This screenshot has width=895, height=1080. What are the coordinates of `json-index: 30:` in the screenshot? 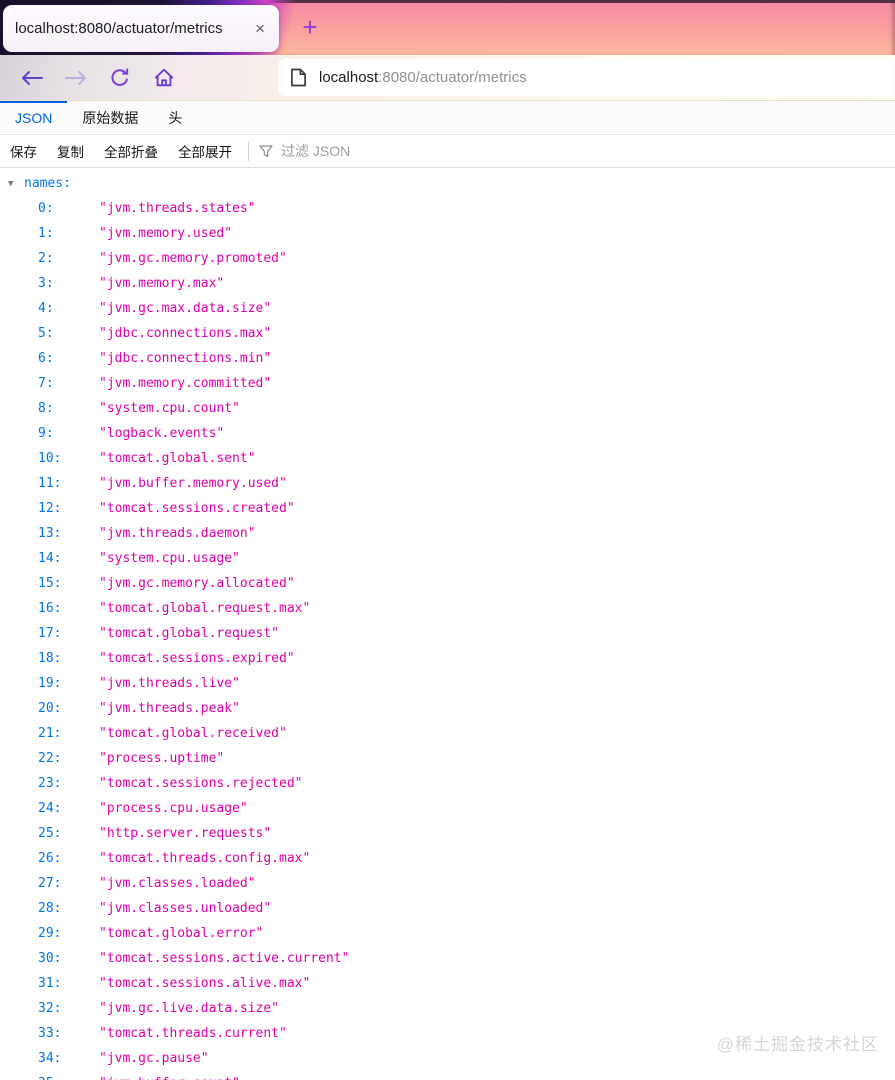 It's located at (50, 958).